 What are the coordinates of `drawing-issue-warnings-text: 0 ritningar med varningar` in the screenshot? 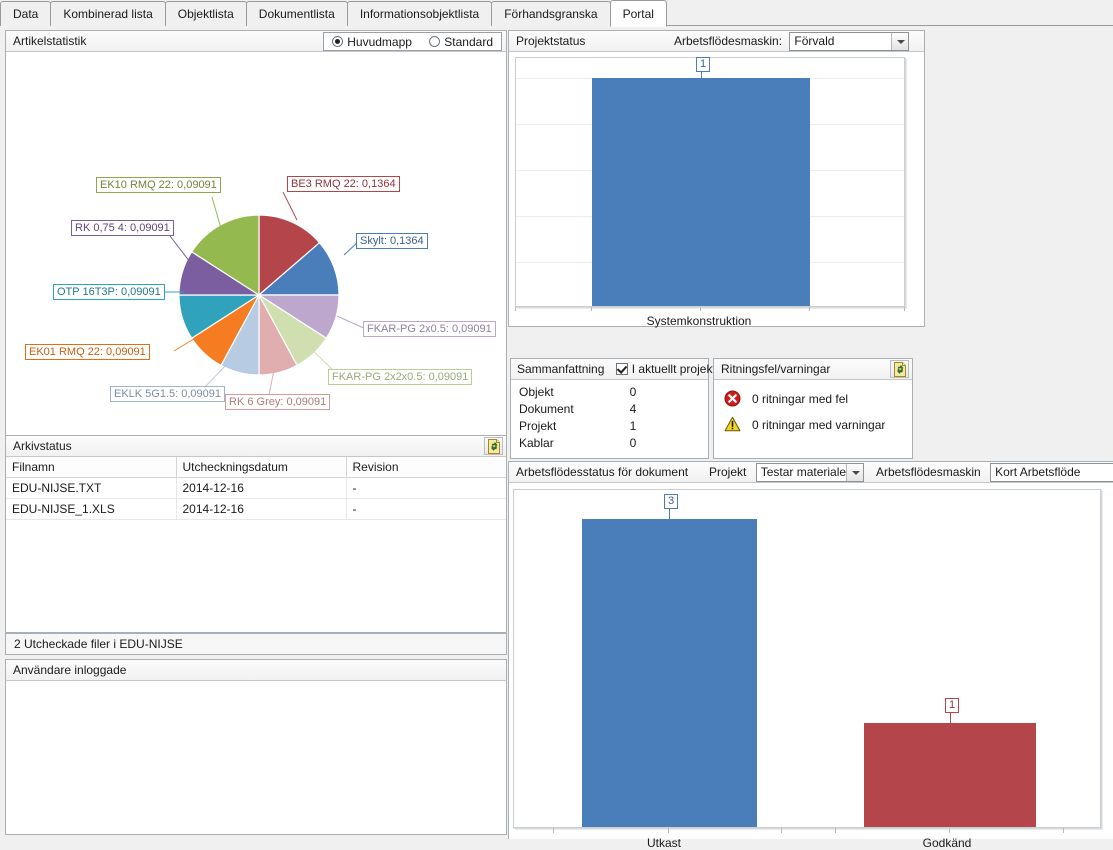 It's located at (819, 425).